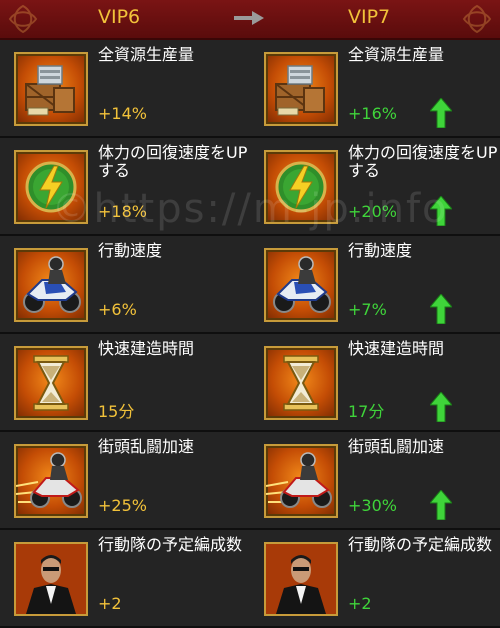 The width and height of the screenshot is (500, 628). What do you see at coordinates (375, 88) in the screenshot?
I see `benefit-next: 全資源生産量 +16%` at bounding box center [375, 88].